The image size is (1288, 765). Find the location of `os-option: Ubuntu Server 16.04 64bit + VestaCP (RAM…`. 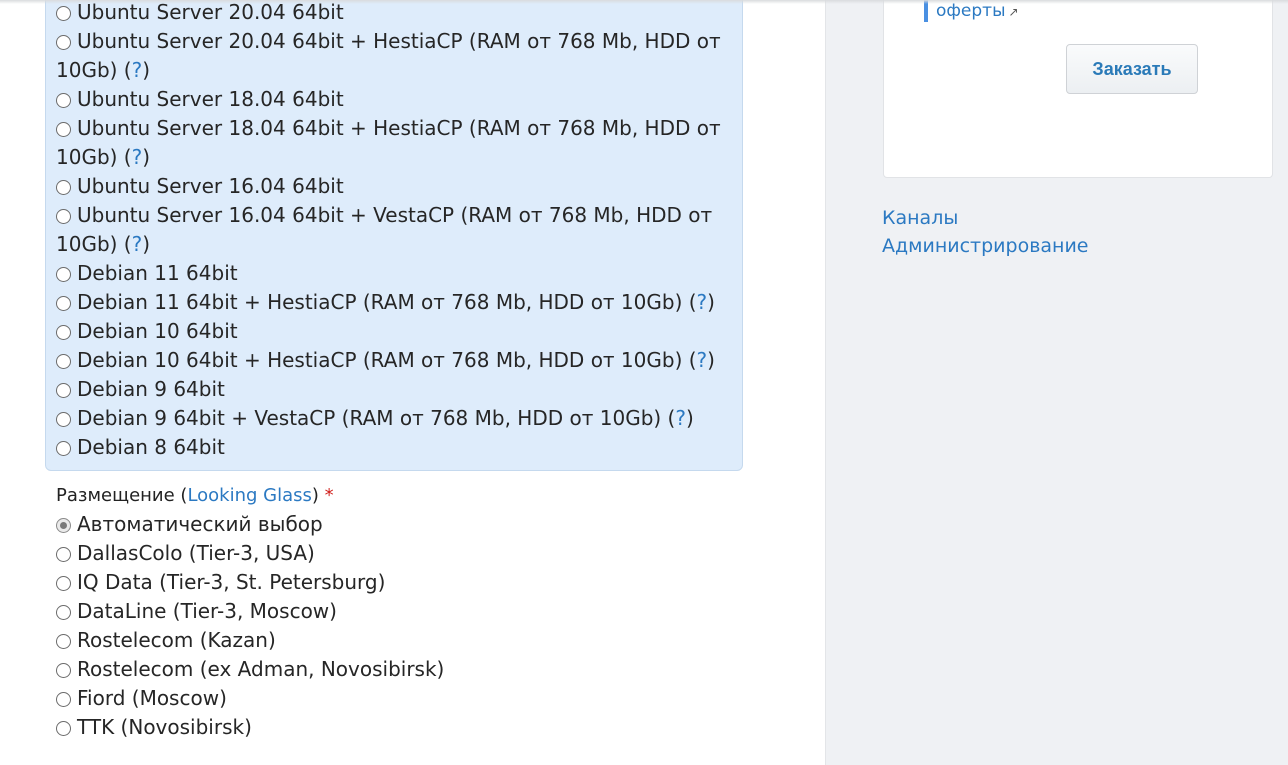

os-option: Ubuntu Server 16.04 64bit + VestaCP (RAM… is located at coordinates (384, 215).